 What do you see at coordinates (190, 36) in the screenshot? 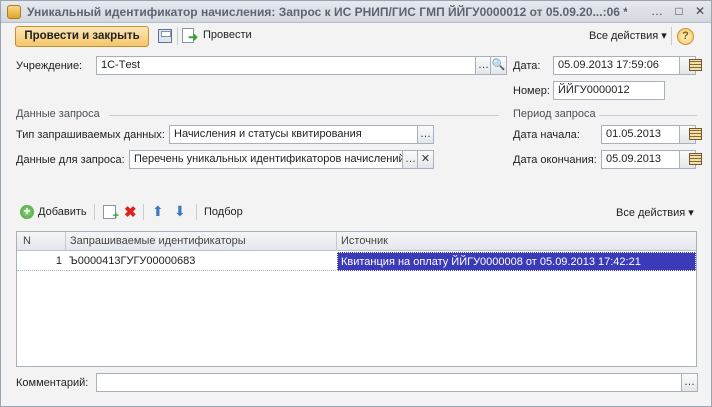
I see `post-icon: ➜` at bounding box center [190, 36].